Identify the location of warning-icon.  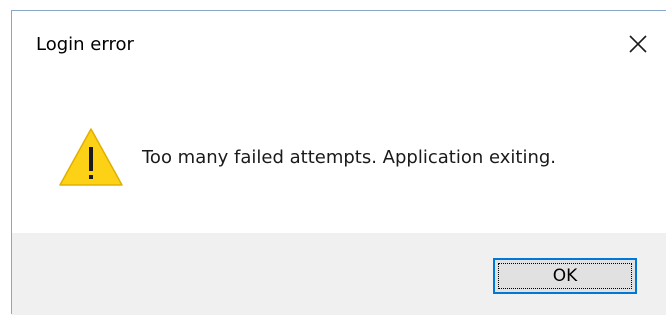
(91, 157).